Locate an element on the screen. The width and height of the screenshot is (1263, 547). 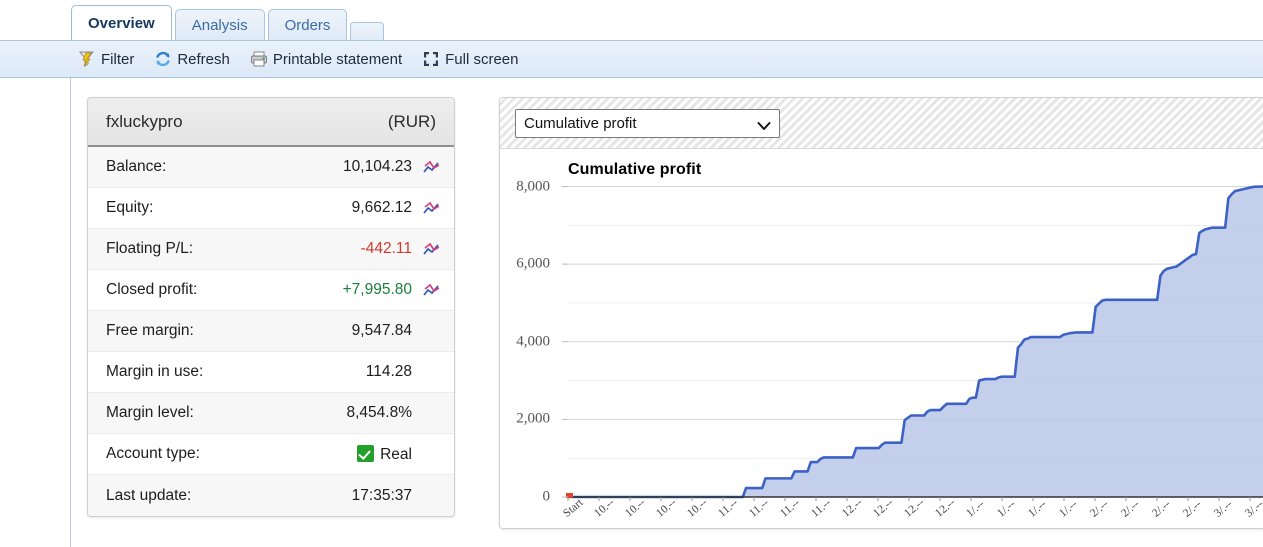
fullscreen-icon is located at coordinates (431, 59).